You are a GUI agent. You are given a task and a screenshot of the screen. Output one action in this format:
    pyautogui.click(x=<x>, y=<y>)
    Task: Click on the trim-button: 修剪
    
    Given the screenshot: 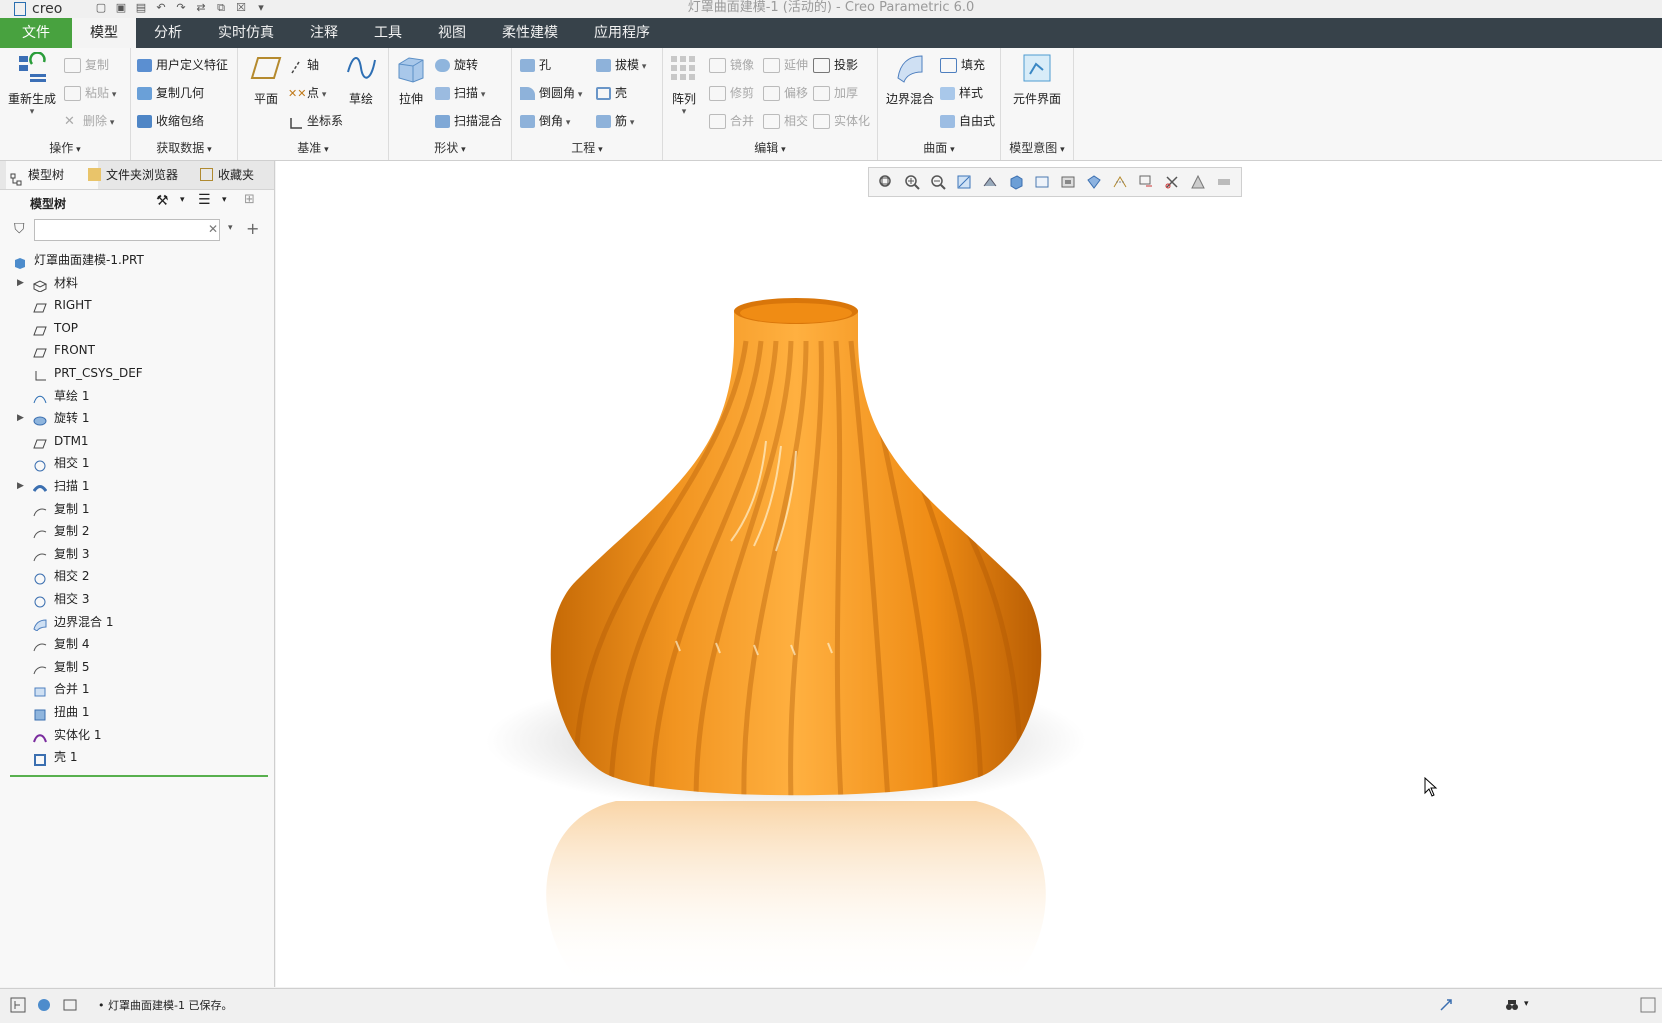 What is the action you would take?
    pyautogui.click(x=731, y=93)
    